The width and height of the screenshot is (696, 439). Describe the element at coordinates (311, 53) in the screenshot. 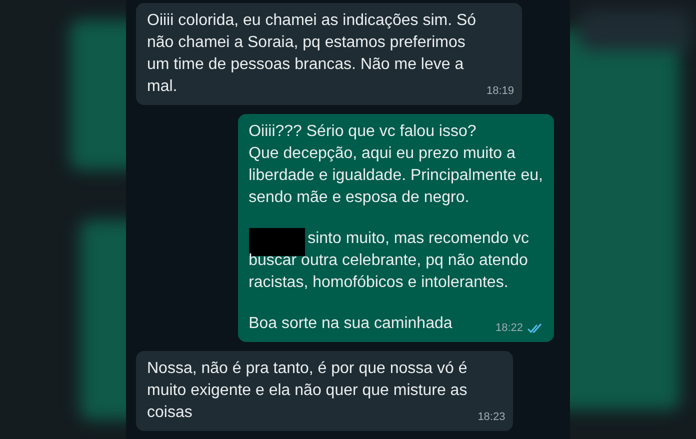

I see `message-text: Oiiii colorida, eu chamei as indicações sim. Só não chamei a Soraia, pq estamos preferimos um time de pessoas brancas. Não me leve a mal.` at that location.